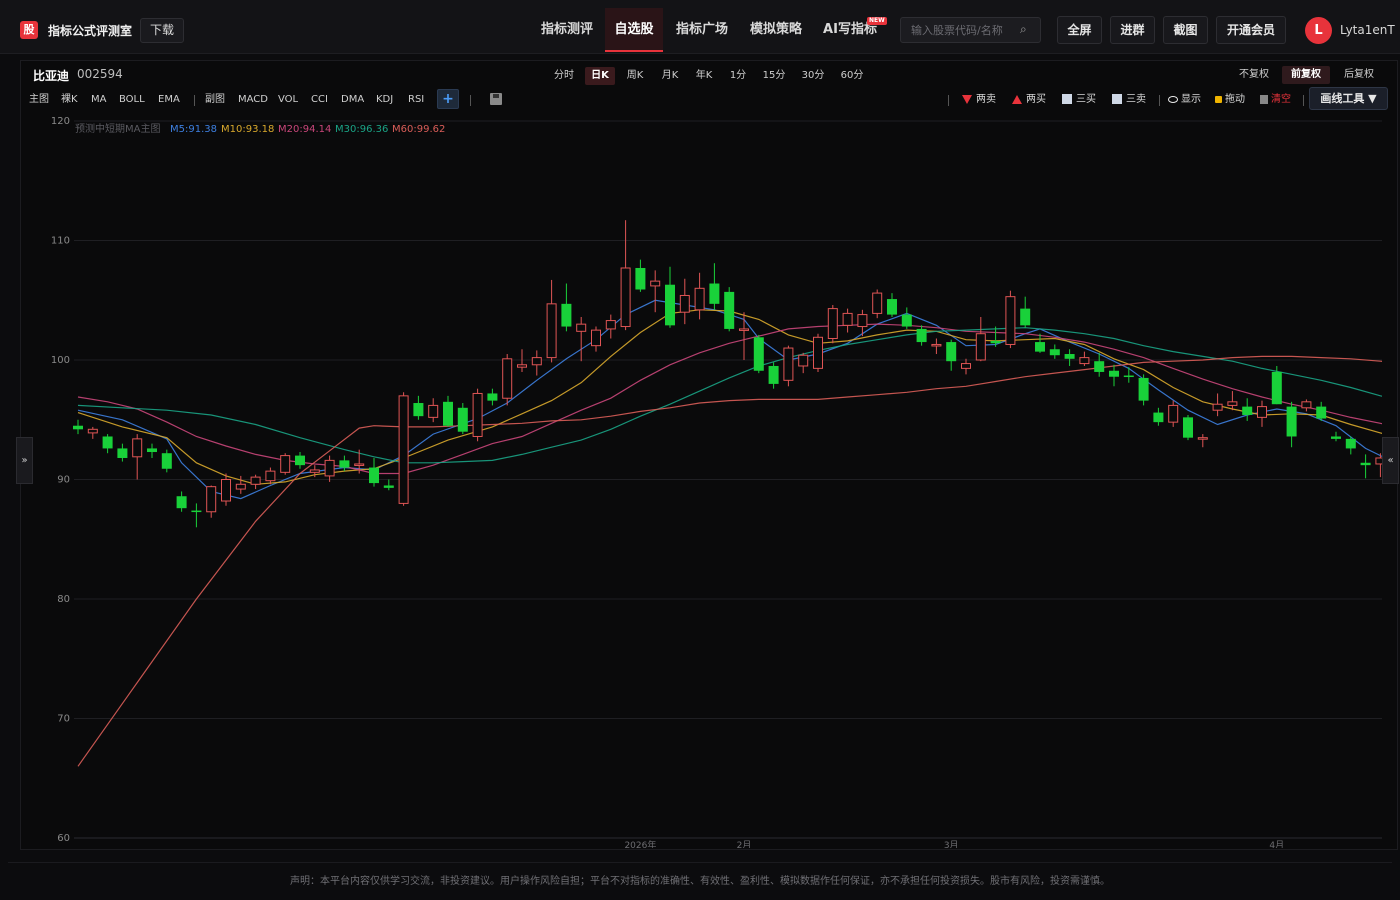  What do you see at coordinates (1348, 98) in the screenshot?
I see `drawing-tools-dropdown: 画线工具 ▼` at bounding box center [1348, 98].